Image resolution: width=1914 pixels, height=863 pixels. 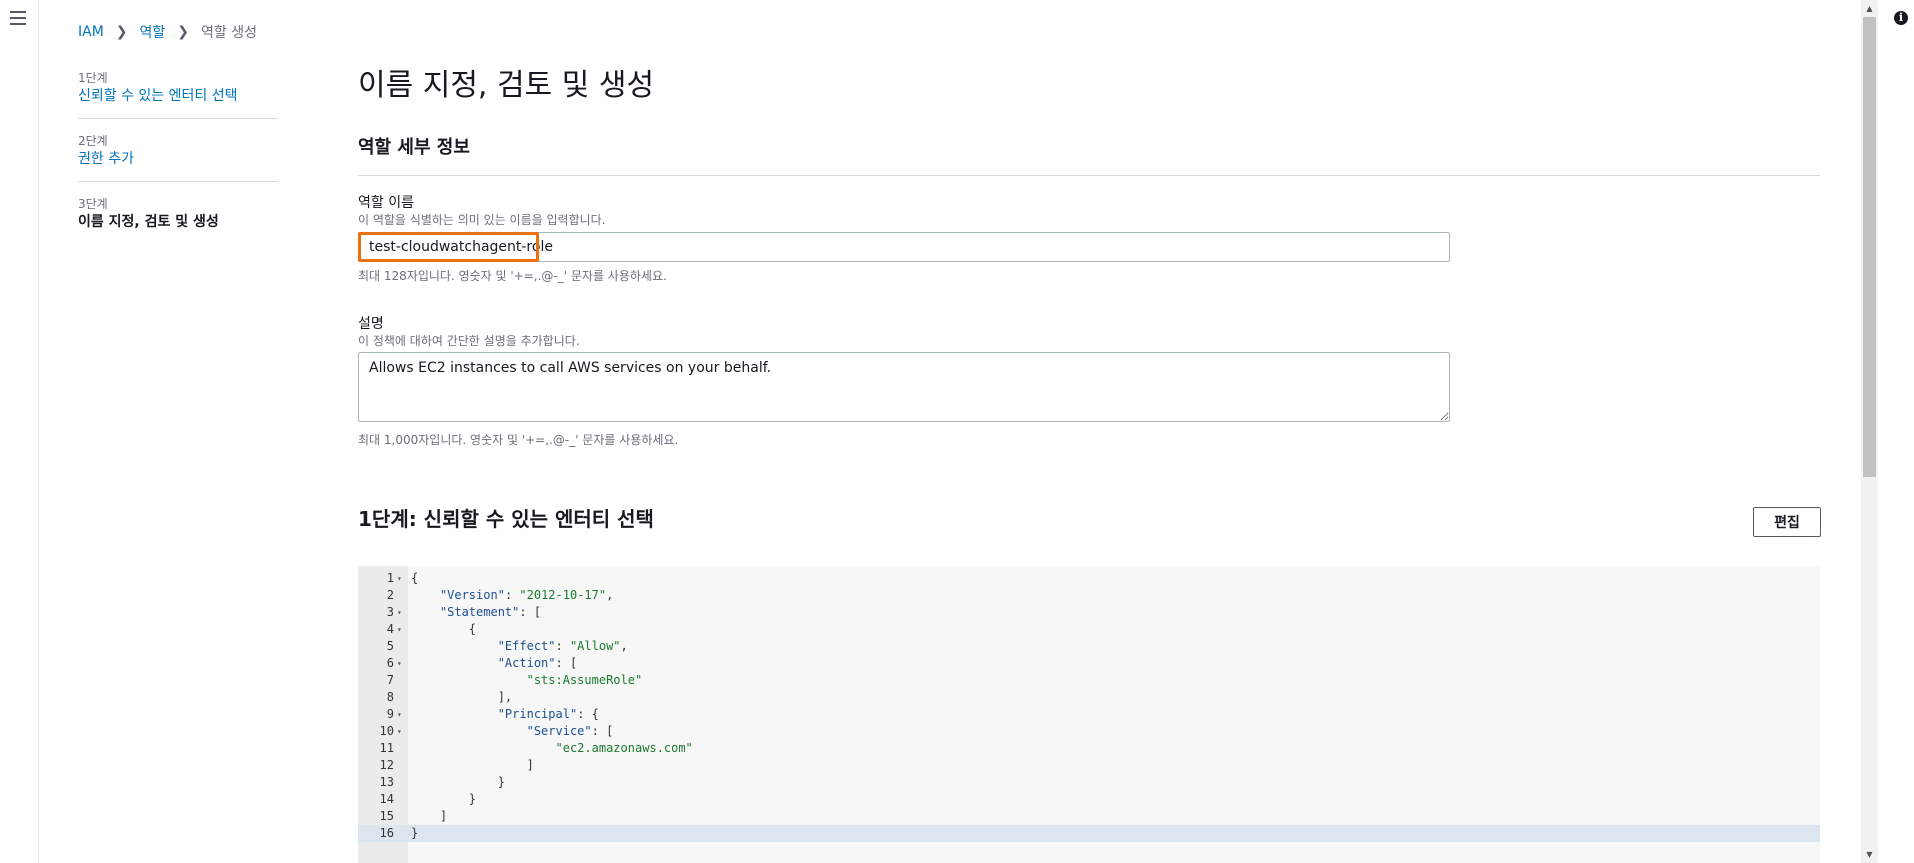 What do you see at coordinates (148, 222) in the screenshot?
I see `step-title-current: 이름 지정, 검토 및 생성` at bounding box center [148, 222].